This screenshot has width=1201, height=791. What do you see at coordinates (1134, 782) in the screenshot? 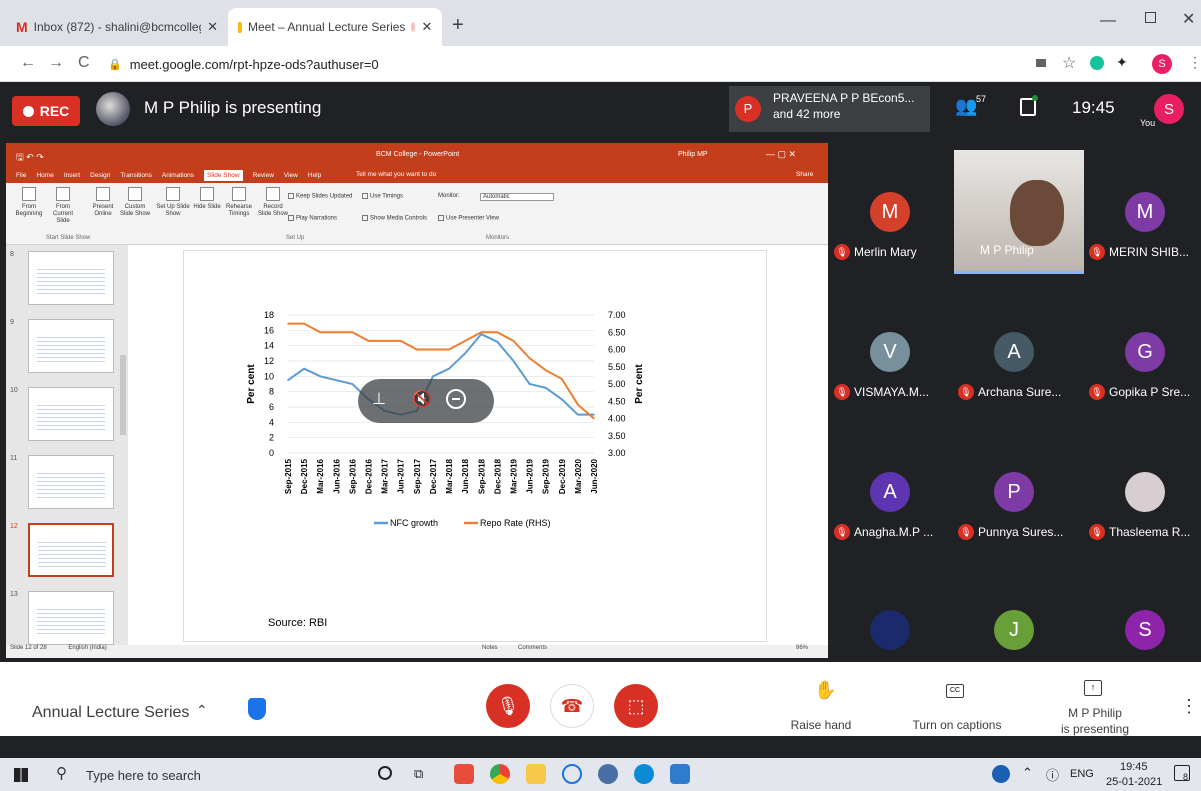
I see `taskbar-date: 25-01-2021` at bounding box center [1134, 782].